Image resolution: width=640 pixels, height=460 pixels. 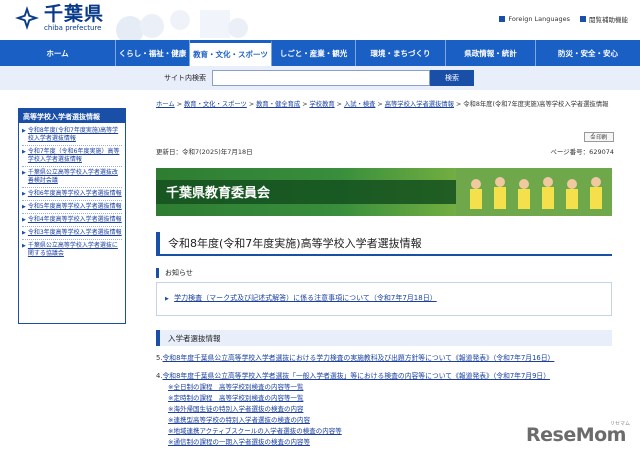 What do you see at coordinates (314, 53) in the screenshot?
I see `nav-work: しごと・産業・観光` at bounding box center [314, 53].